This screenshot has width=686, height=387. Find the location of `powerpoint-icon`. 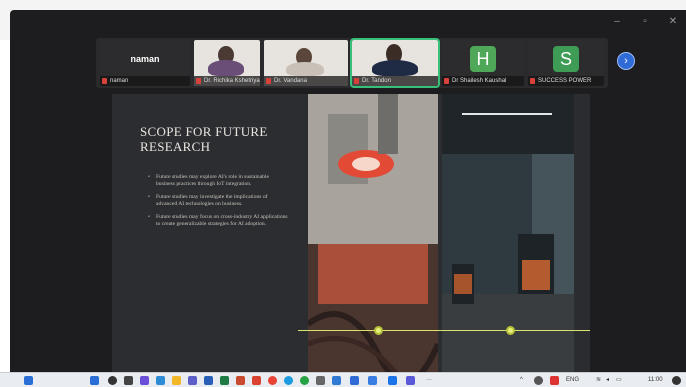

powerpoint-icon is located at coordinates (240, 380).